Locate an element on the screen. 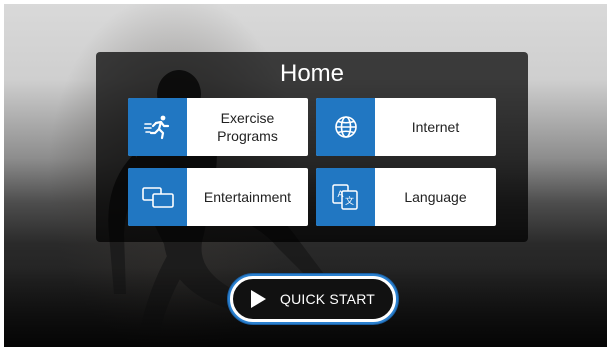 The width and height of the screenshot is (611, 350). page-title: Home is located at coordinates (312, 73).